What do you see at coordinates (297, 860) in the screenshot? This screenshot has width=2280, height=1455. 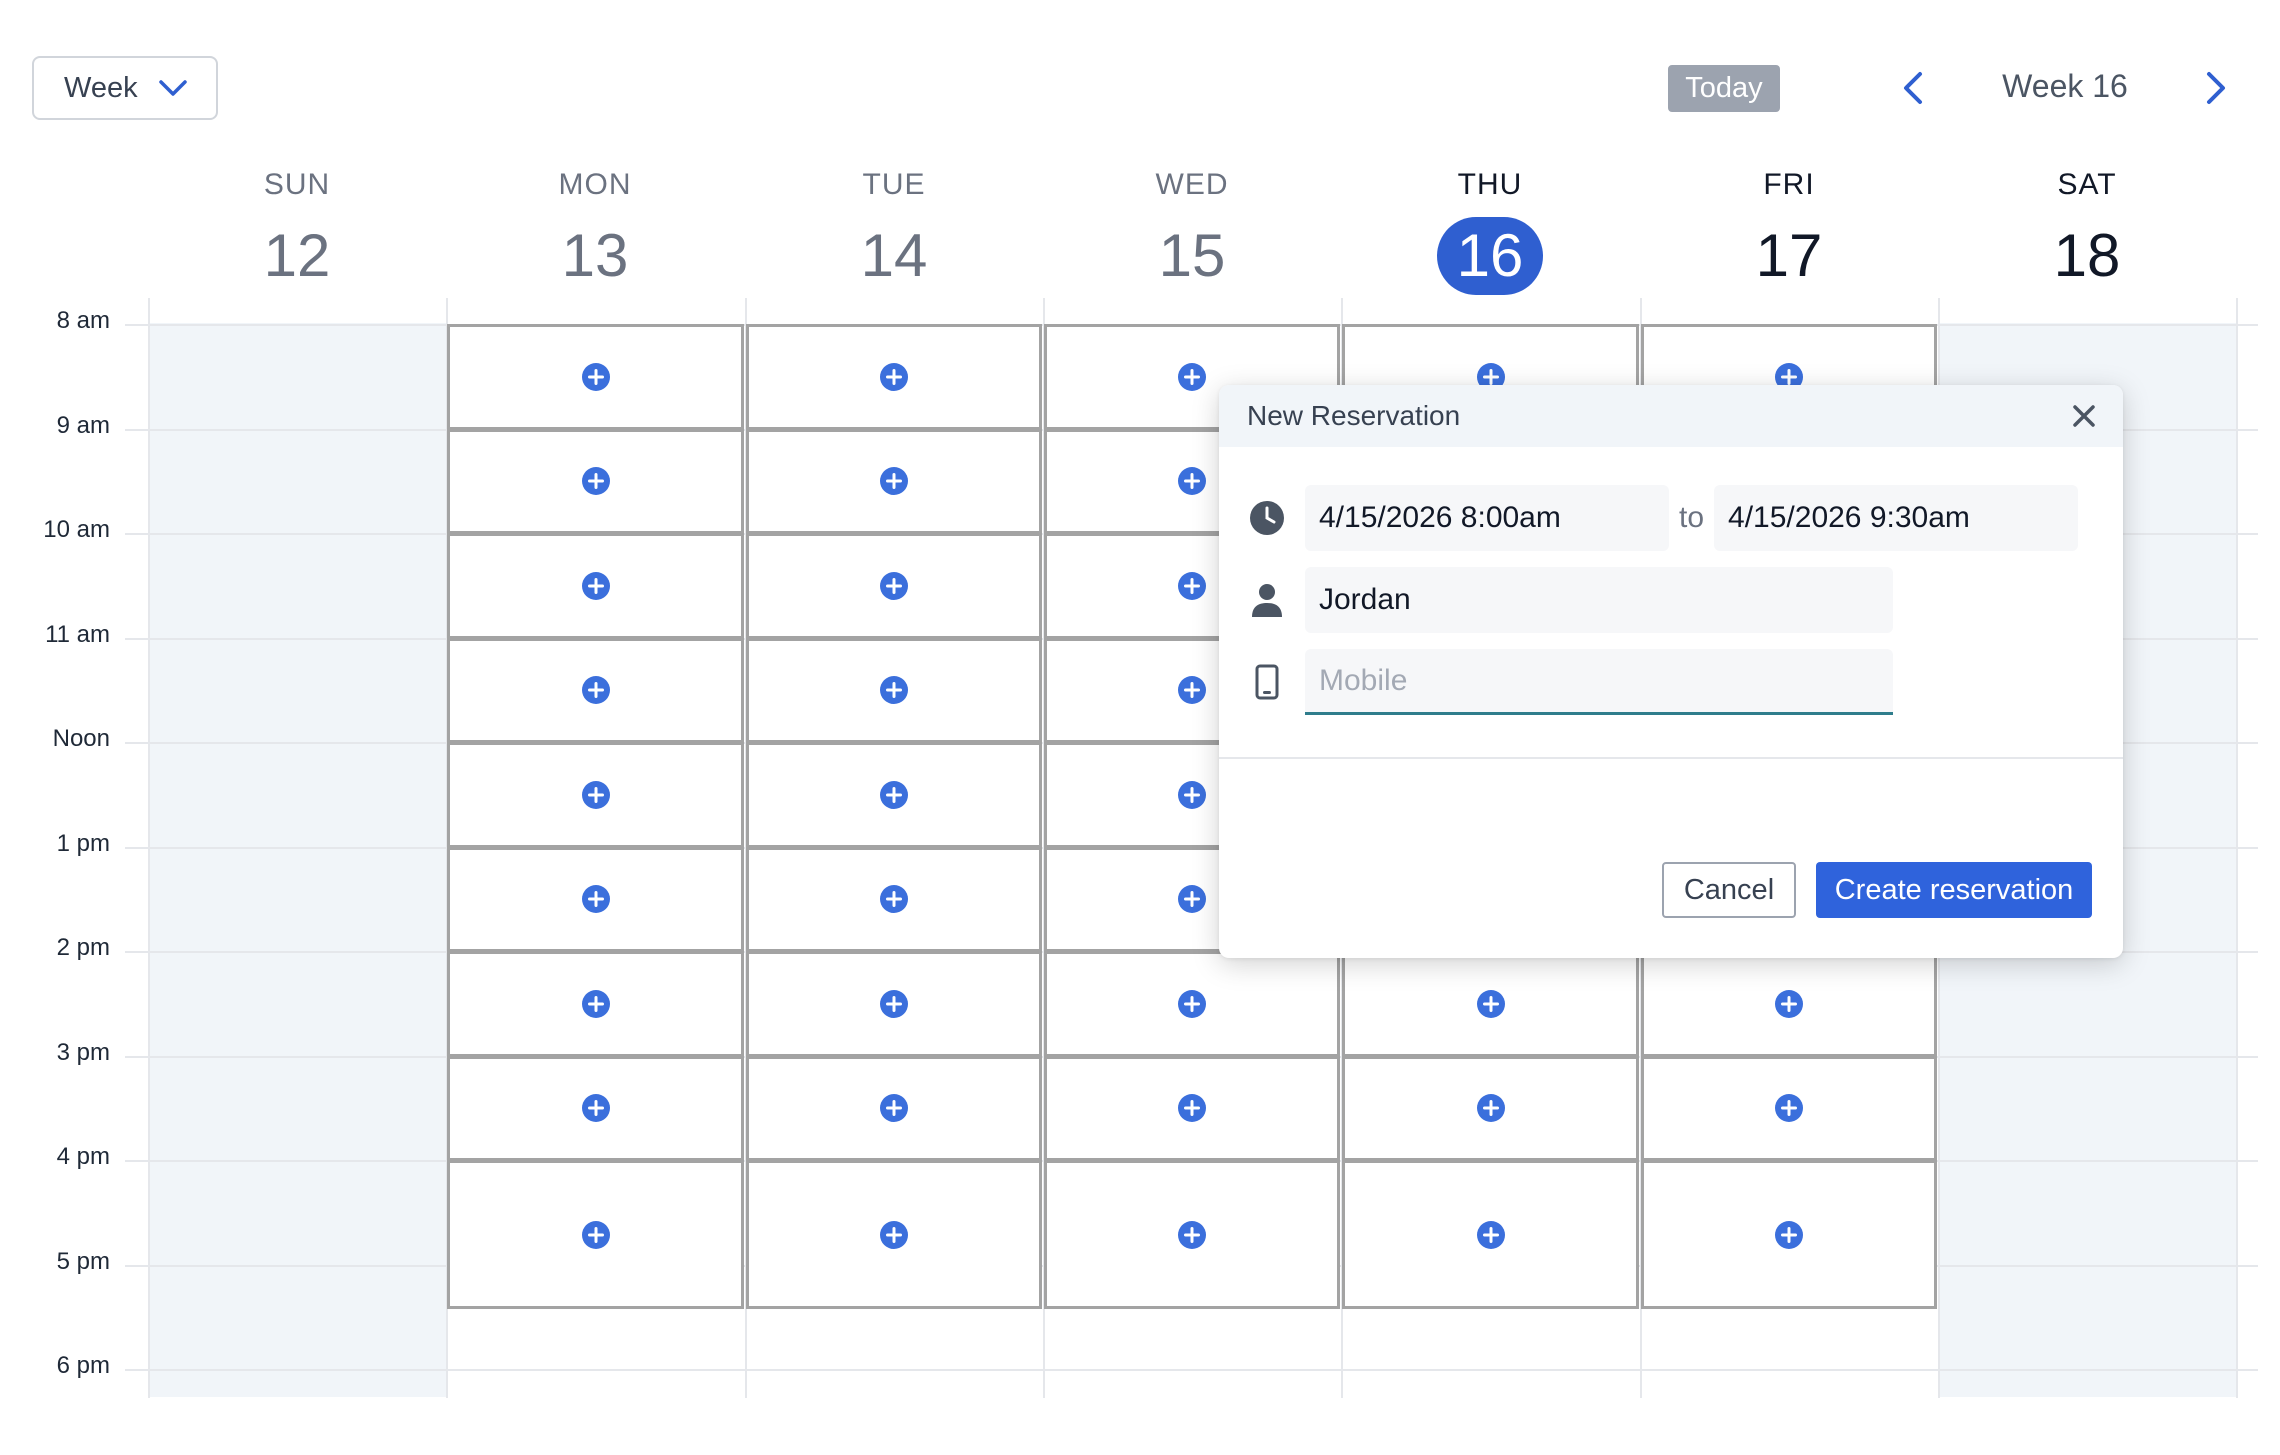 I see `weekend-column-sun` at bounding box center [297, 860].